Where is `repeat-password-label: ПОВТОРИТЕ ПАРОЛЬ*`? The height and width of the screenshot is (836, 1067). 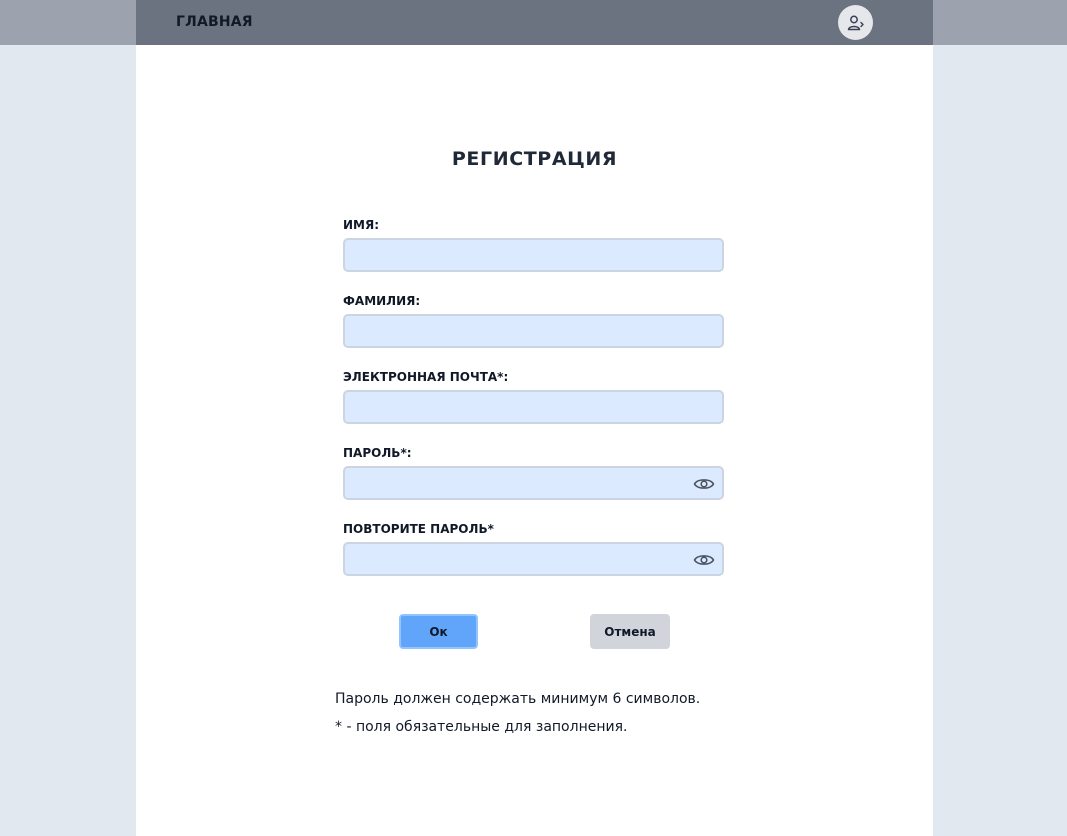 repeat-password-label: ПОВТОРИТЕ ПАРОЛЬ* is located at coordinates (418, 529).